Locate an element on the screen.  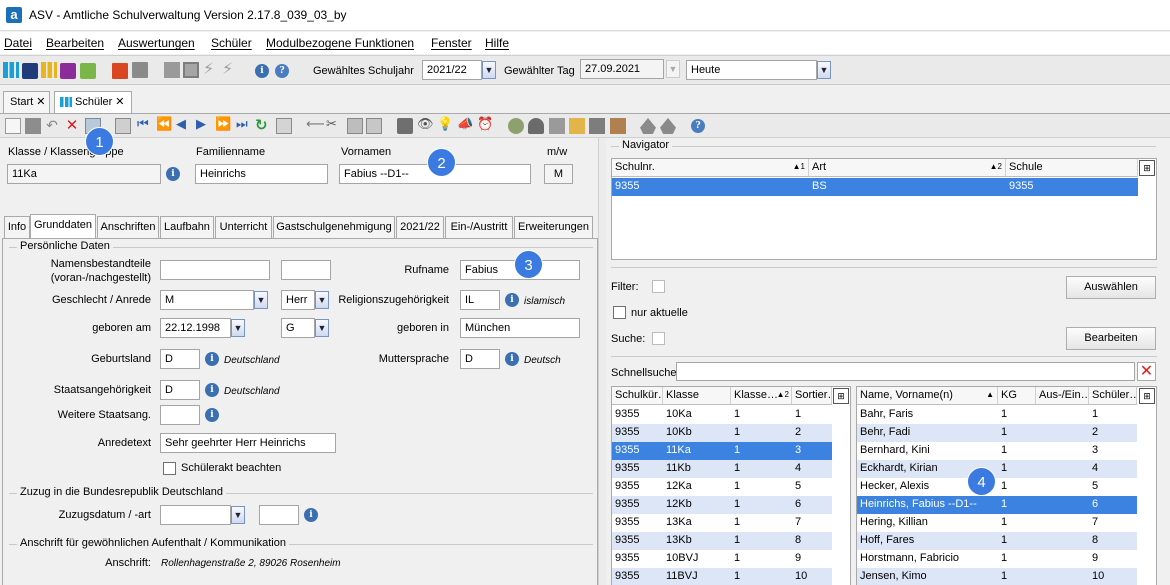
menu-hilfe: Hilfe is located at coordinates (497, 43).